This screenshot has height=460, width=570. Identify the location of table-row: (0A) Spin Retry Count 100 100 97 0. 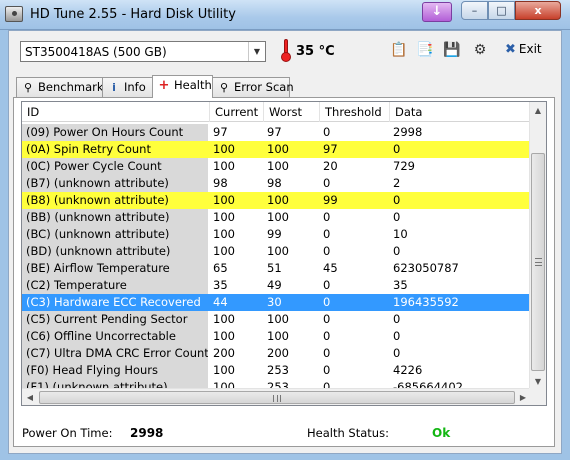
(276, 149).